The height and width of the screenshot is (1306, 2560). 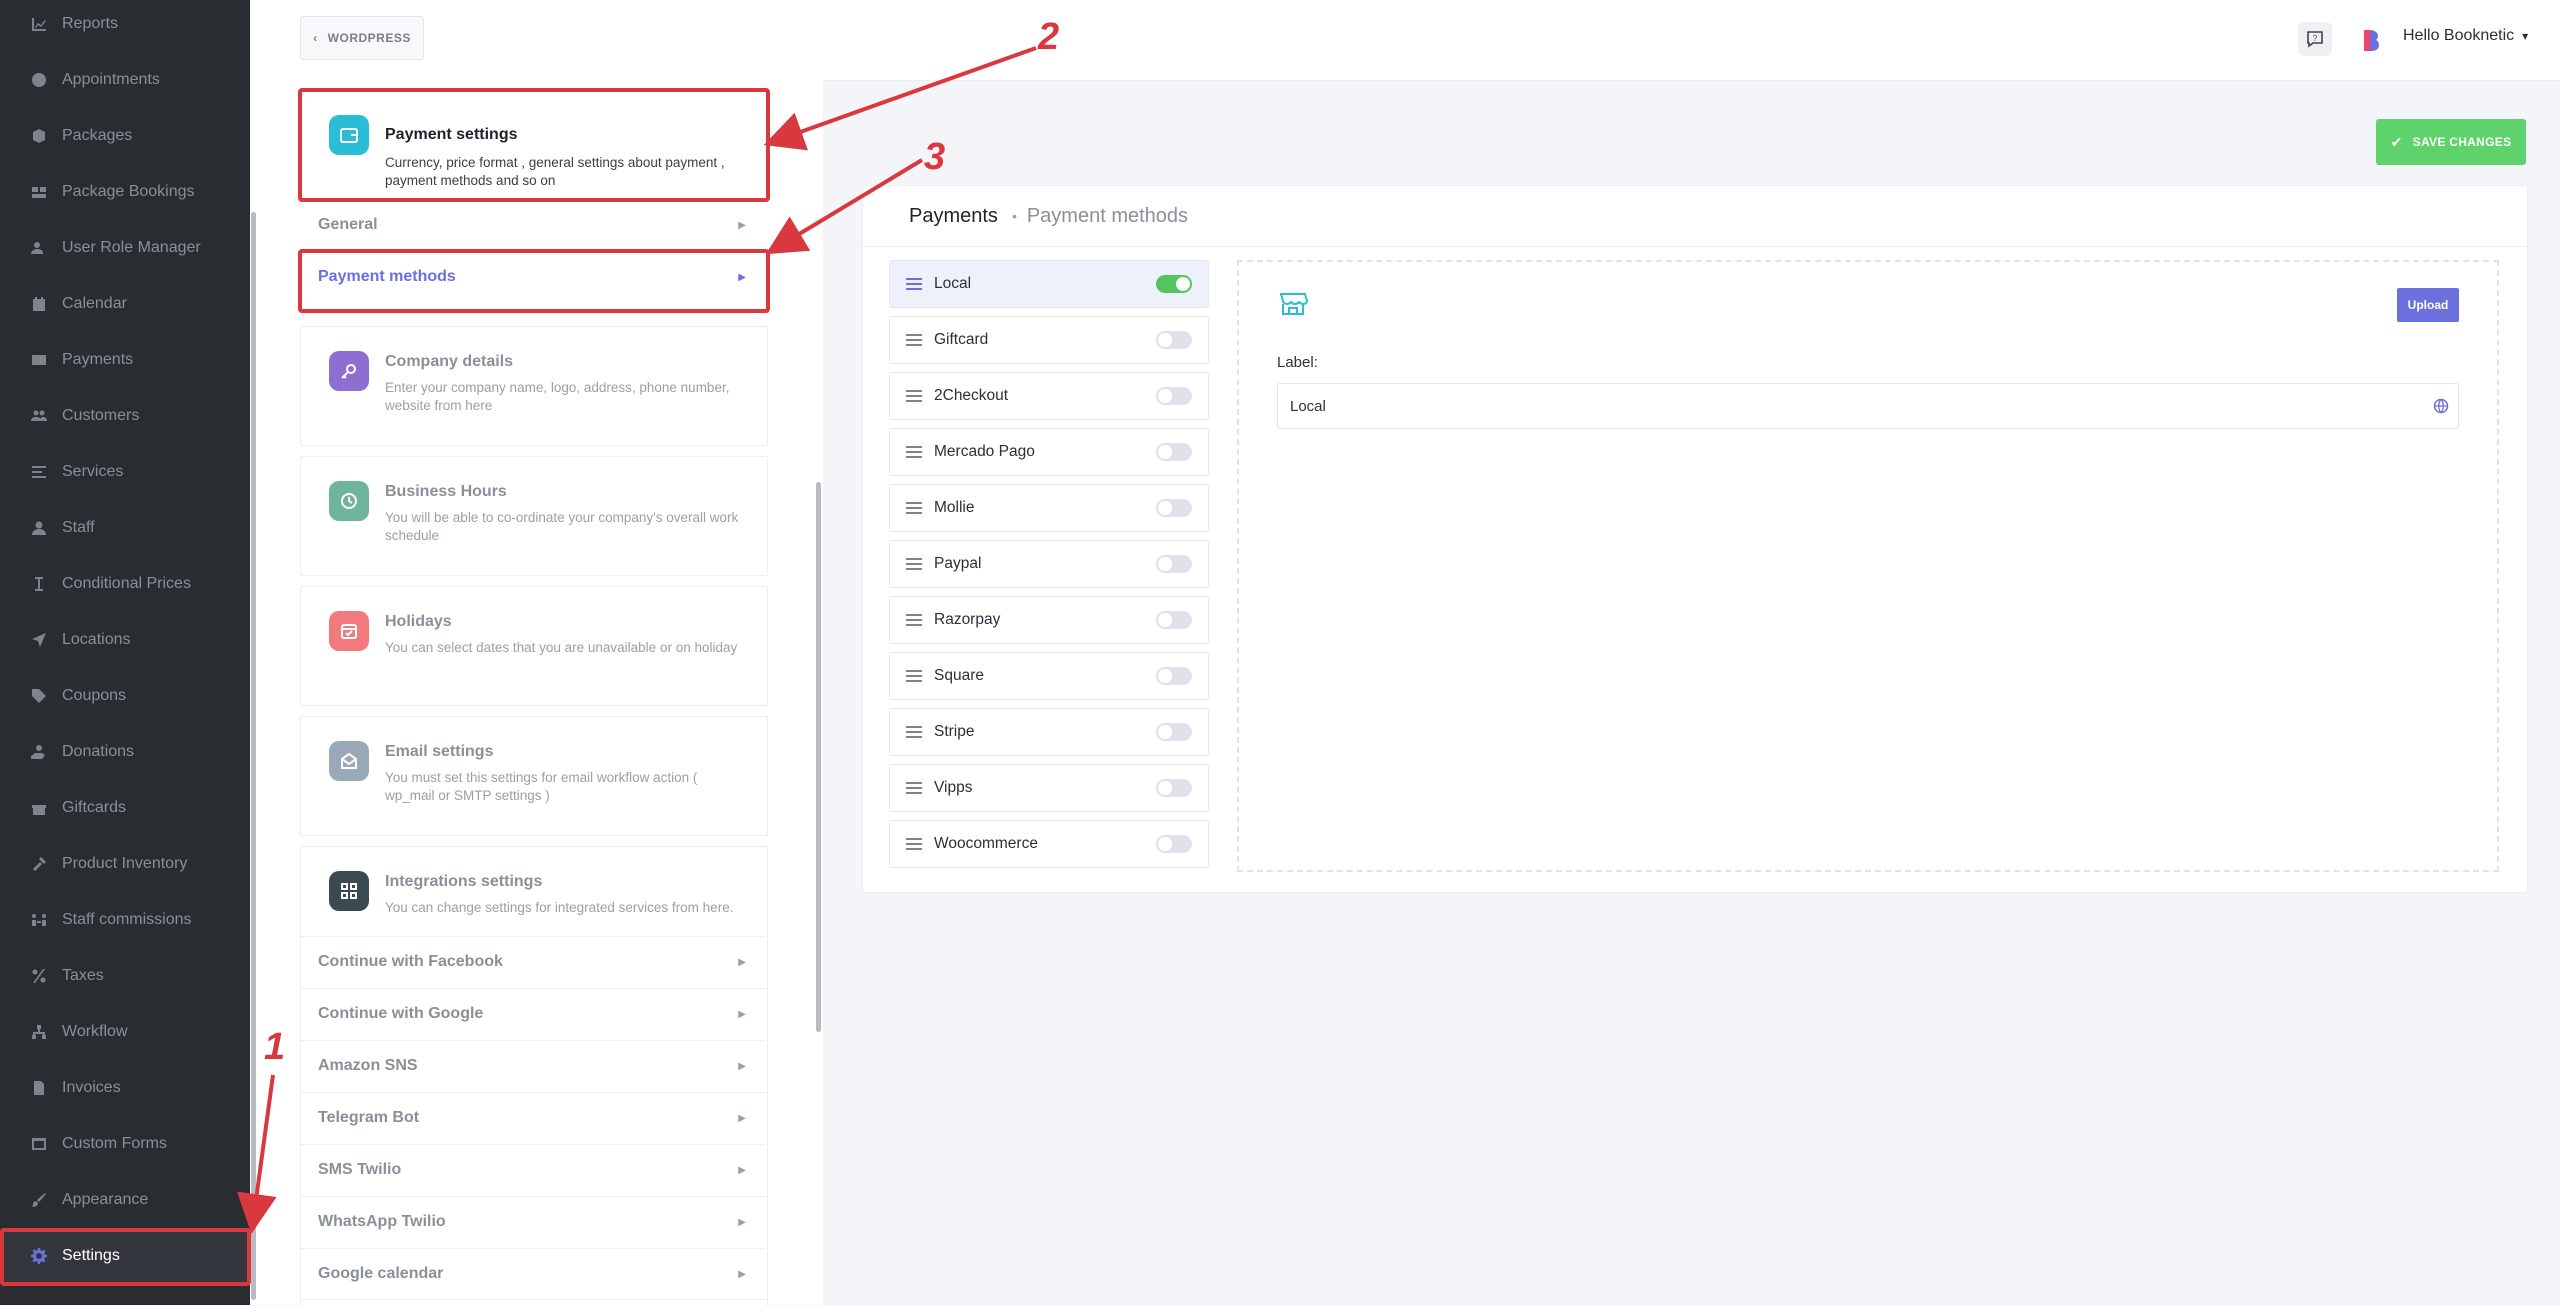 I want to click on sidebar-item-conditional-prices: Conditional Prices, so click(x=125, y=584).